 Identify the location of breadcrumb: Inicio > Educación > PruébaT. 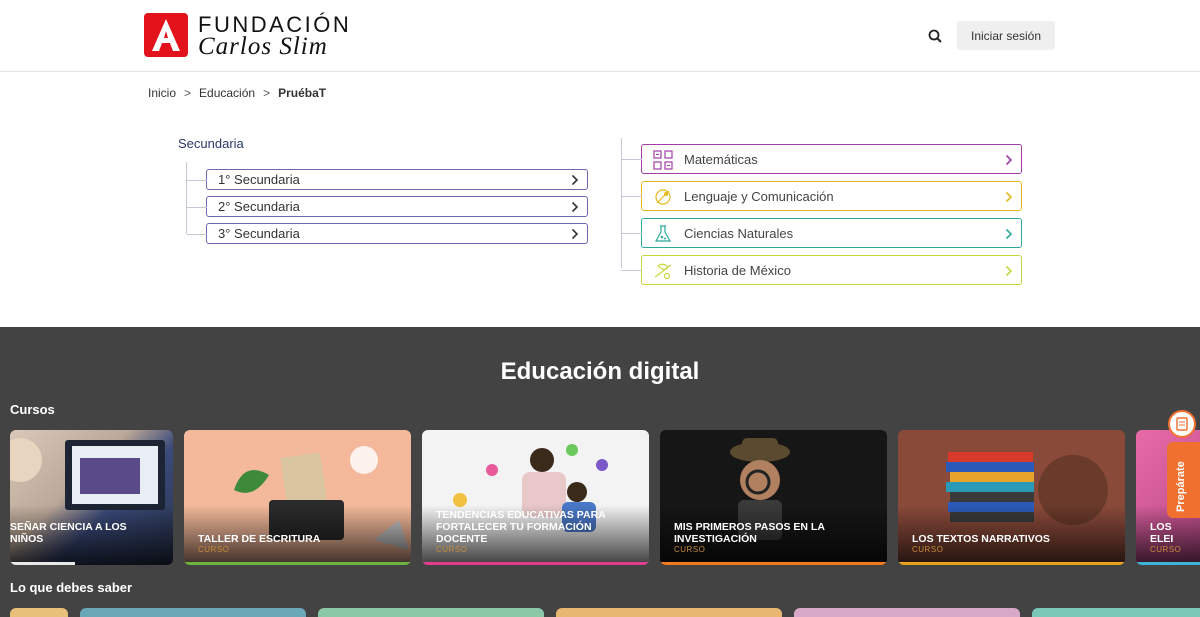
(237, 93).